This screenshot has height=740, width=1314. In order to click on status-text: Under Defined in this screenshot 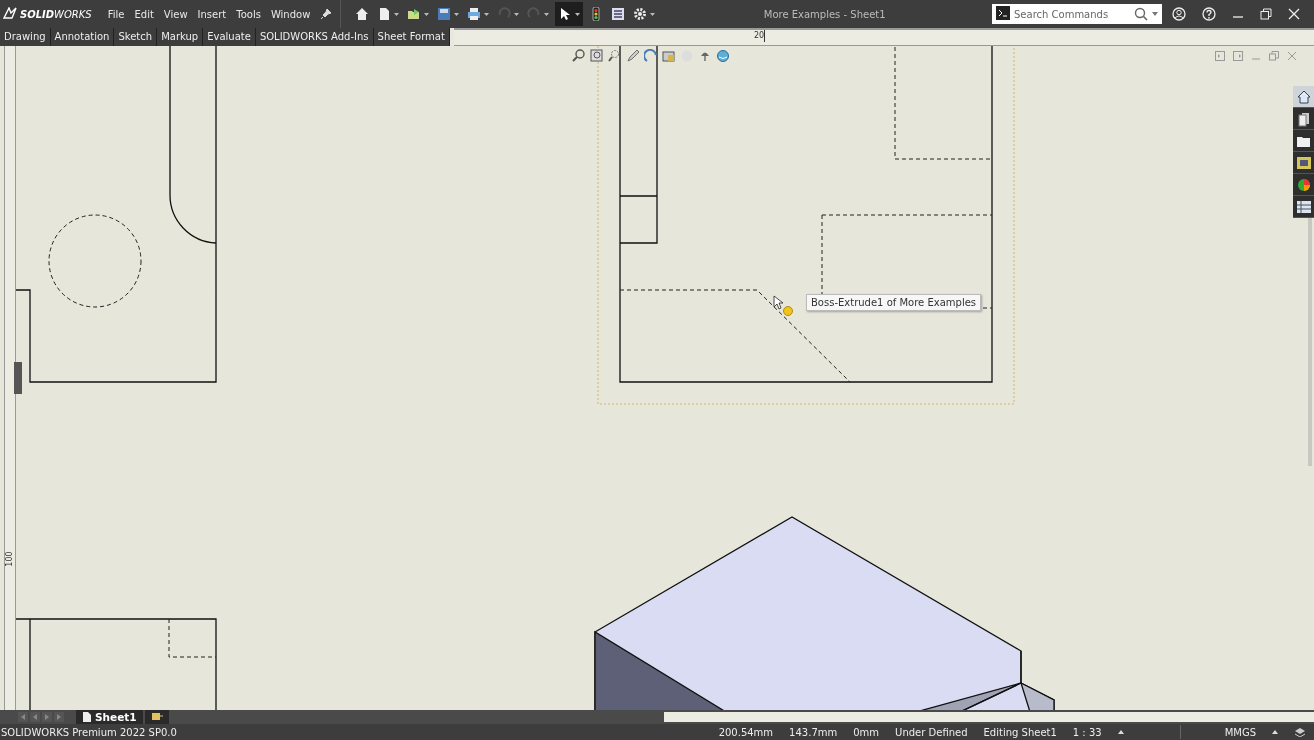, I will do `click(931, 732)`.